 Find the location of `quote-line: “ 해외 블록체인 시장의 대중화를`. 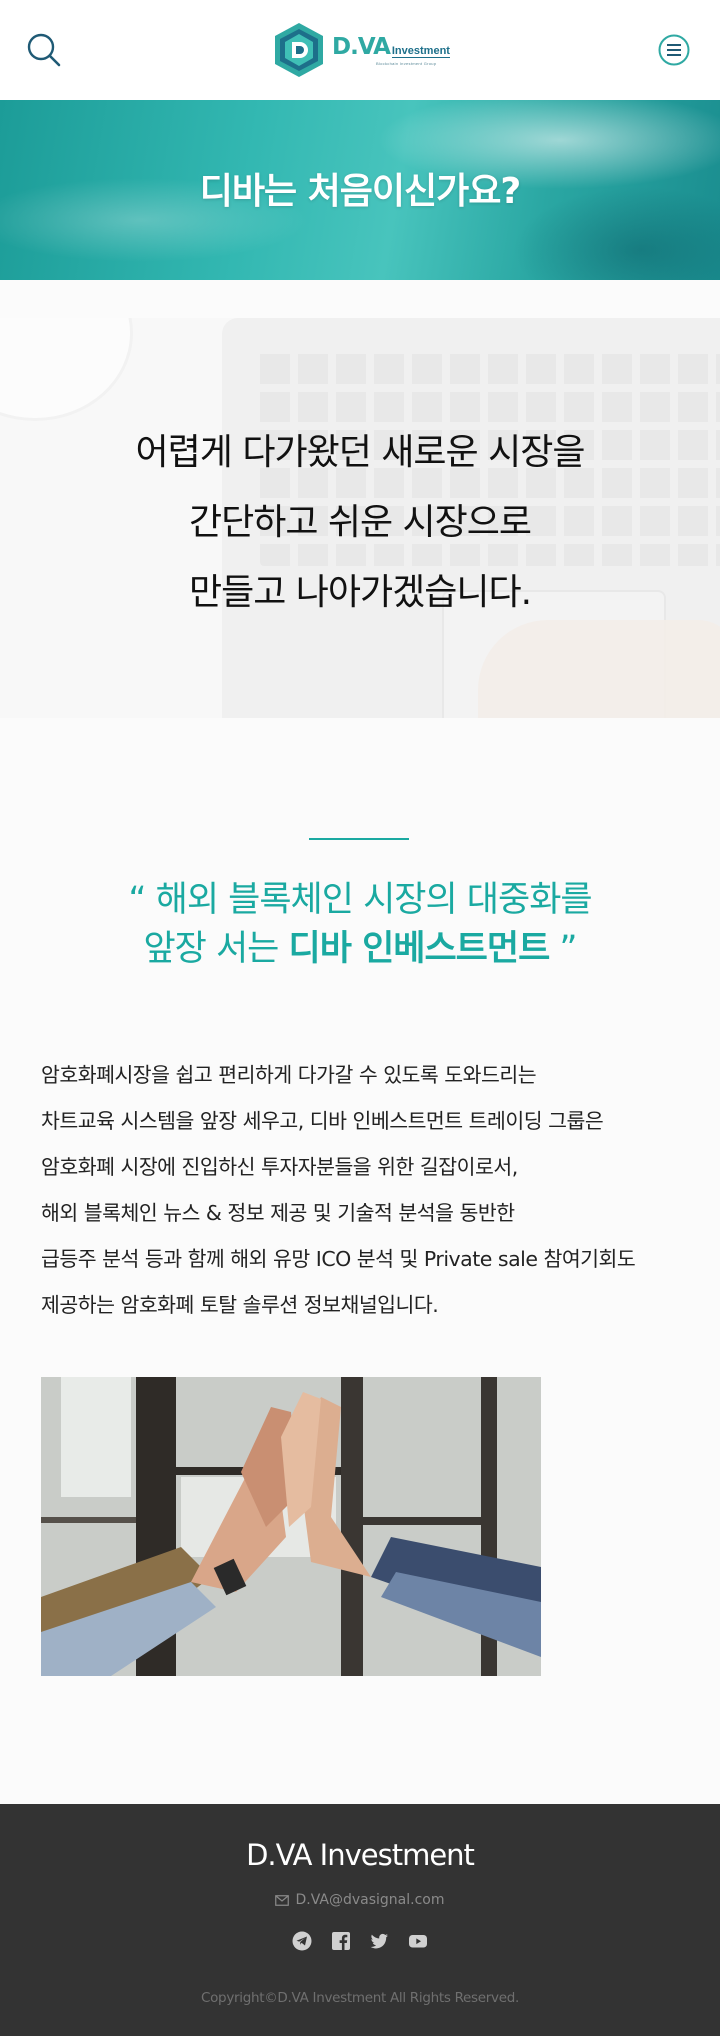

quote-line: “ 해외 블록체인 시장의 대중화를 is located at coordinates (360, 900).